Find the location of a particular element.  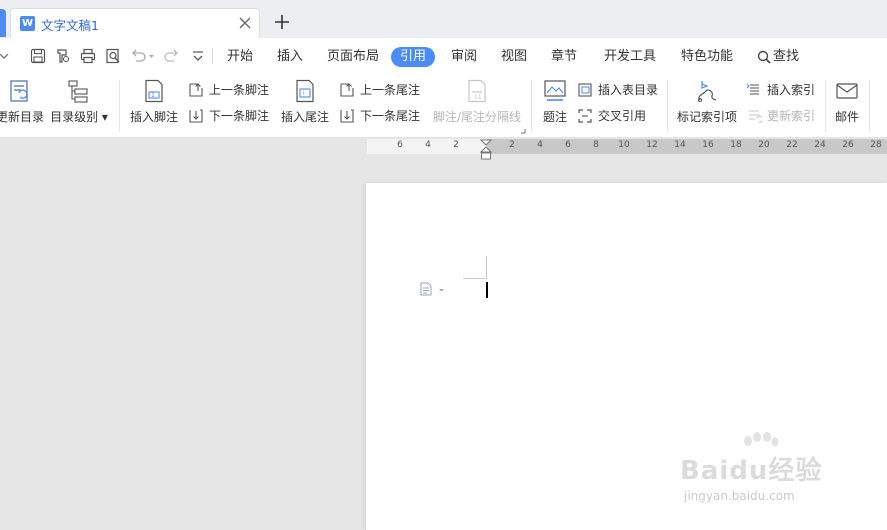

footnote-separator-label: 脚注/尾注分隔线 is located at coordinates (477, 117).